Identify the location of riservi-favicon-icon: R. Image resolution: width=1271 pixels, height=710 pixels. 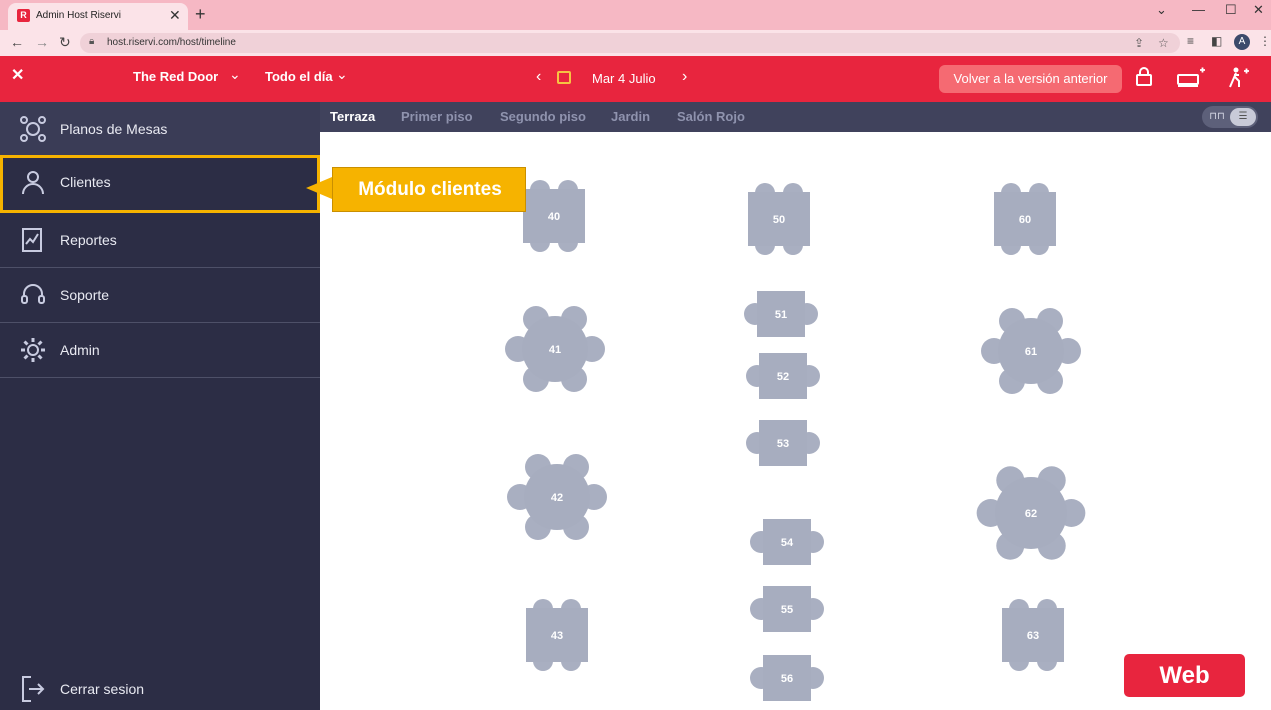
(23, 15).